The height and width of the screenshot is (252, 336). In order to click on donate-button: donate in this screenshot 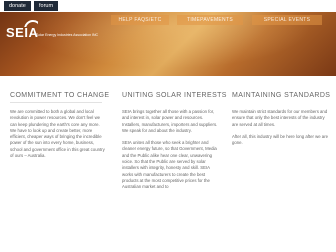, I will do `click(17, 6)`.